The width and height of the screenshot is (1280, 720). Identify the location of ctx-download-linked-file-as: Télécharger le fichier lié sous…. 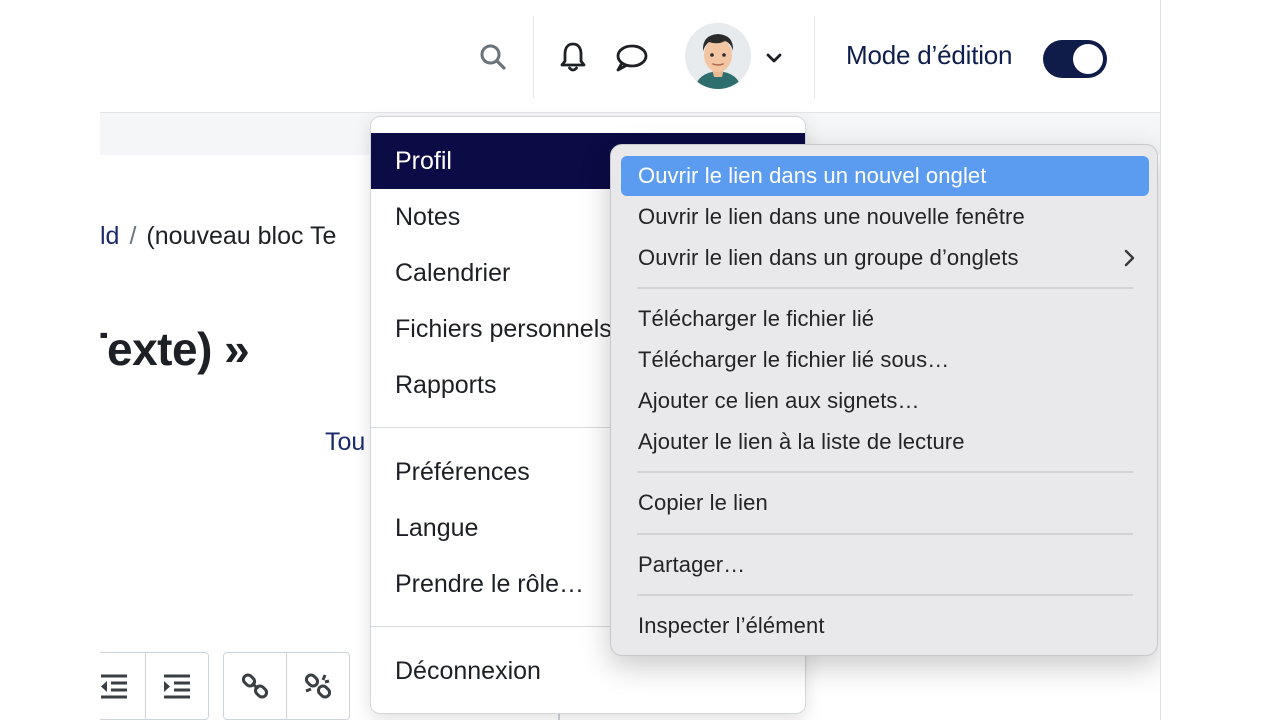
(885, 360).